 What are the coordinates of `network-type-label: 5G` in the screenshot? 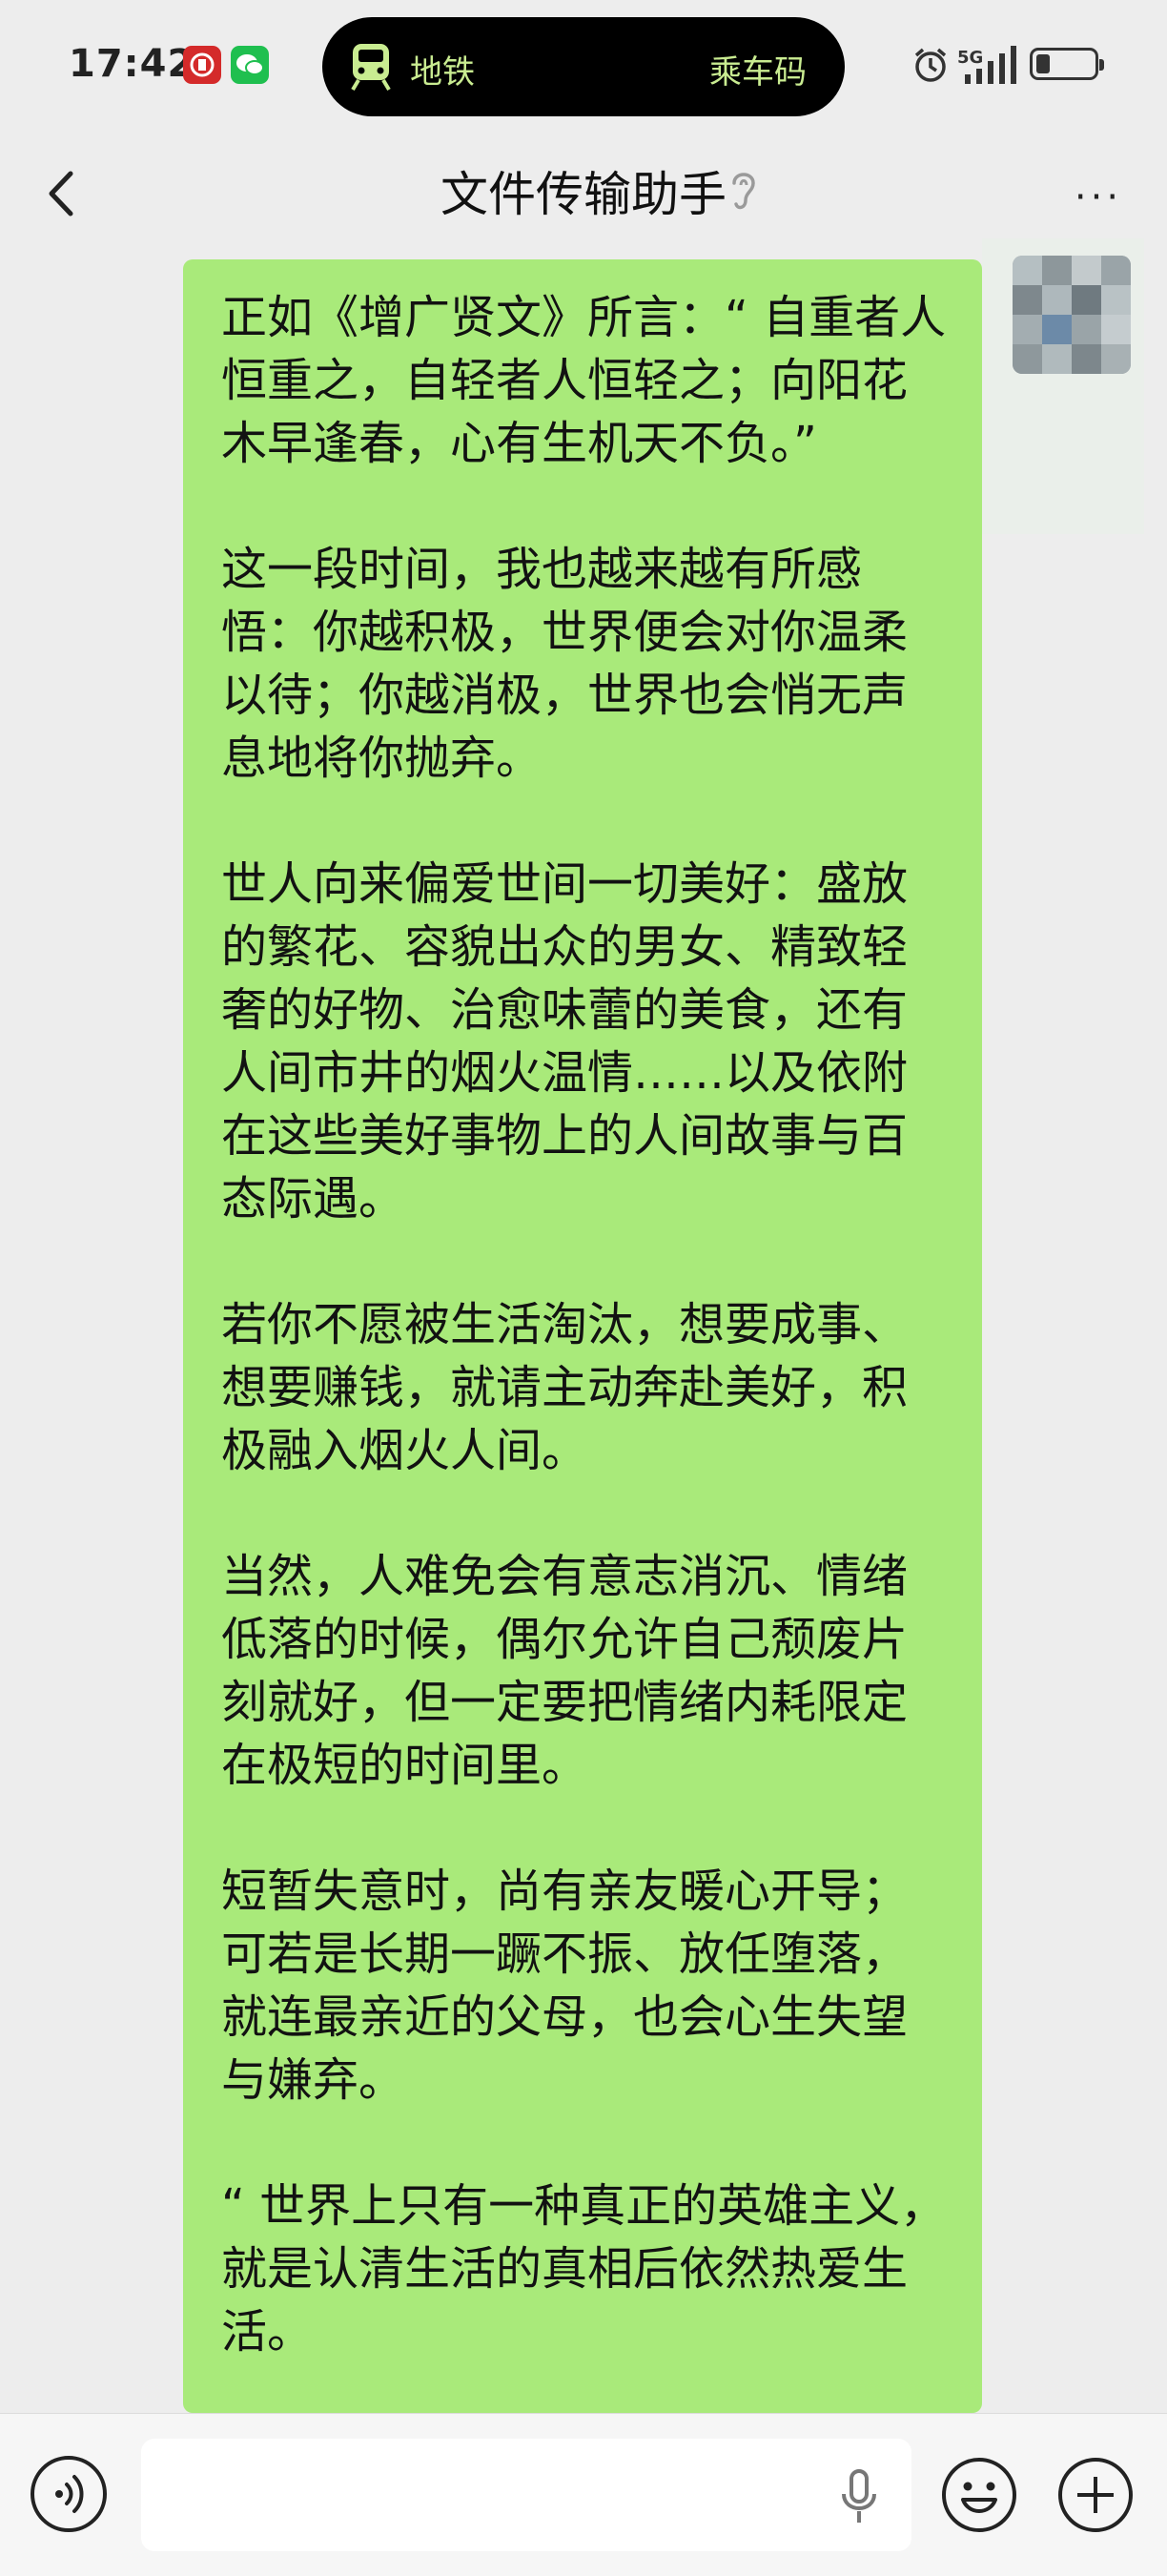 It's located at (970, 58).